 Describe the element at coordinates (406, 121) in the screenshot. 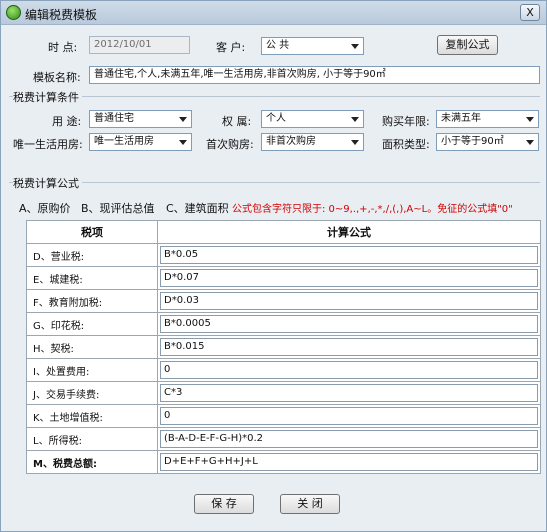

I see `years-label: 购买年限:` at that location.